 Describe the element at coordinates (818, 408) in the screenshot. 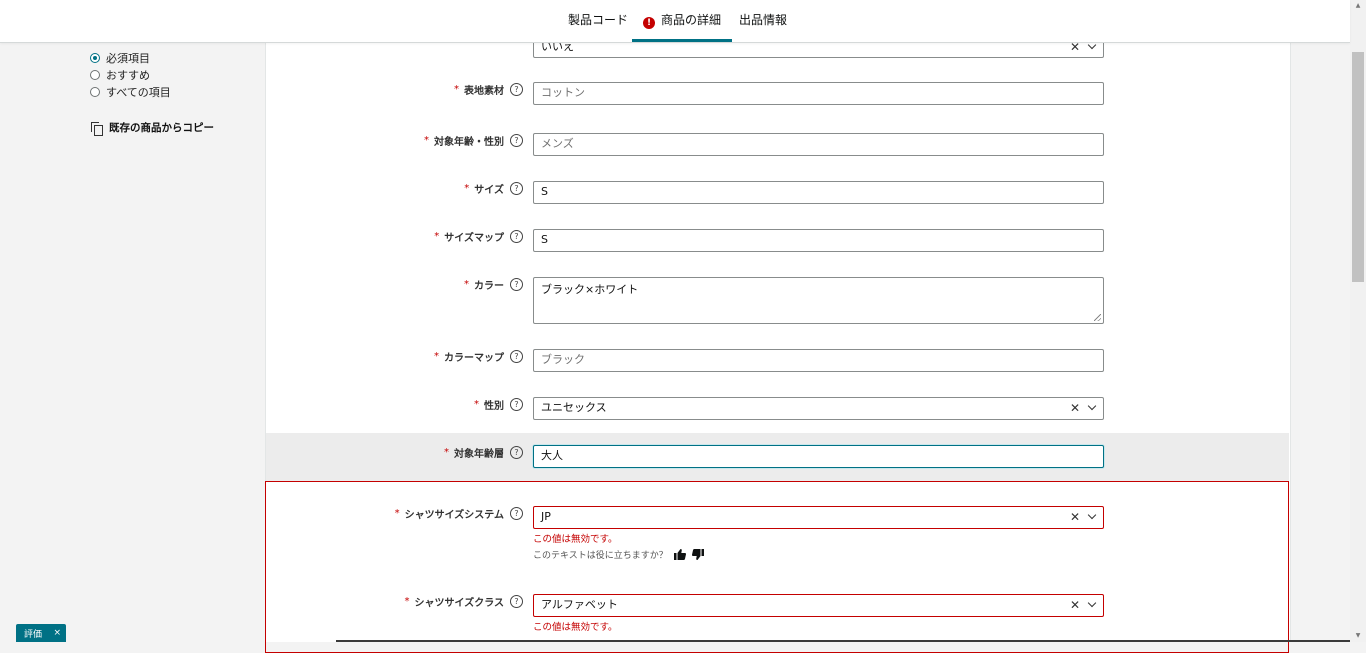

I see `gender-select: ユニセックス ✕` at that location.